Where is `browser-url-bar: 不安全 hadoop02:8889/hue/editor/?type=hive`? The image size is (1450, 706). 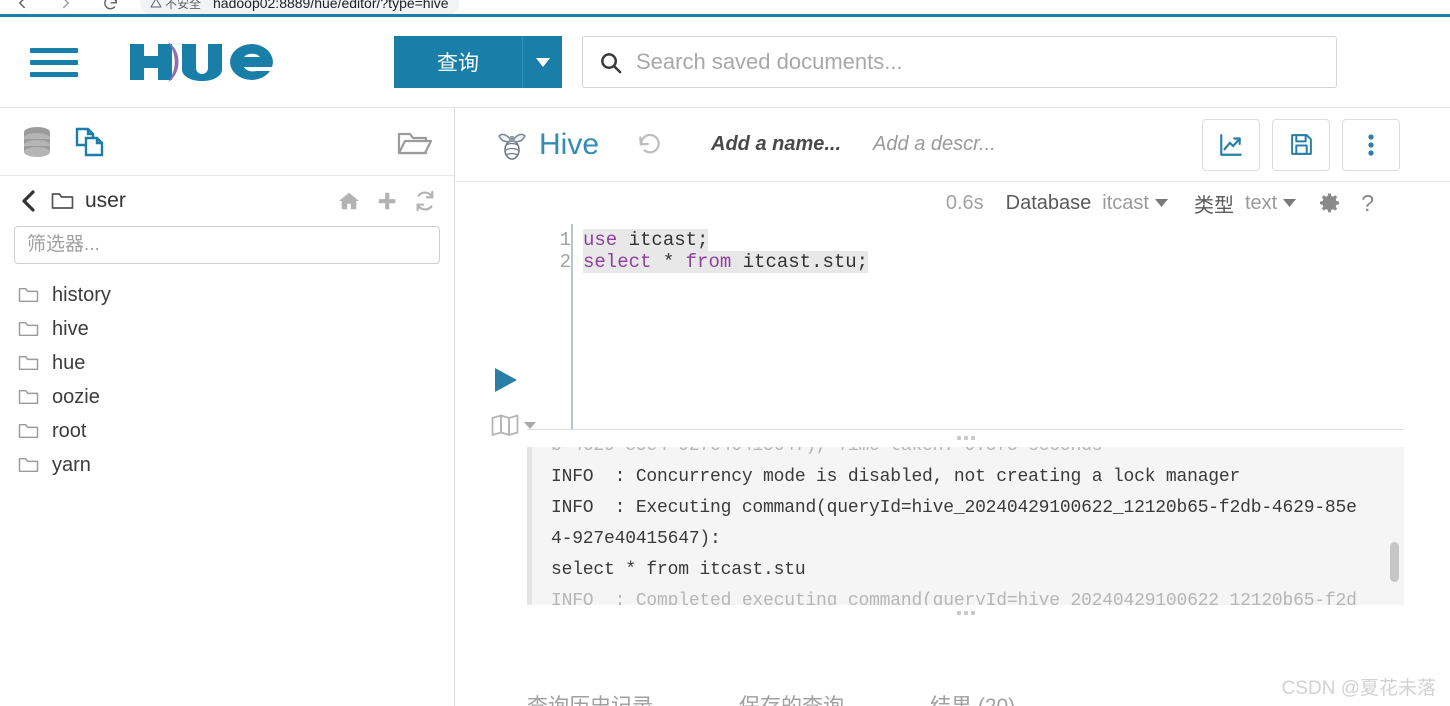
browser-url-bar: 不安全 hadoop02:8889/hue/editor/?type=hive is located at coordinates (299, 7).